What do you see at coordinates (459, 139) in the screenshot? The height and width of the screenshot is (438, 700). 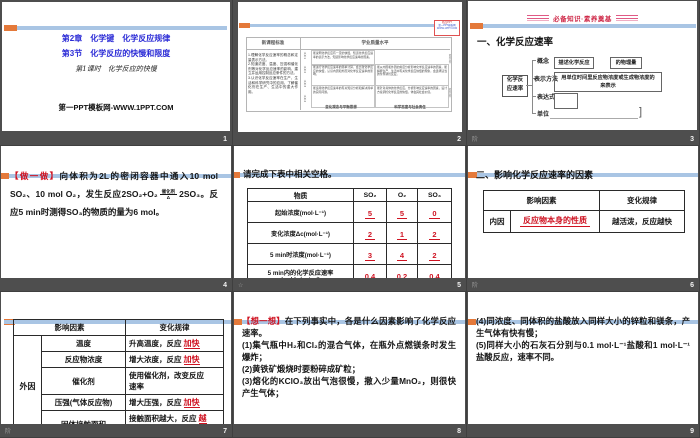 I see `page-number: 2` at bounding box center [459, 139].